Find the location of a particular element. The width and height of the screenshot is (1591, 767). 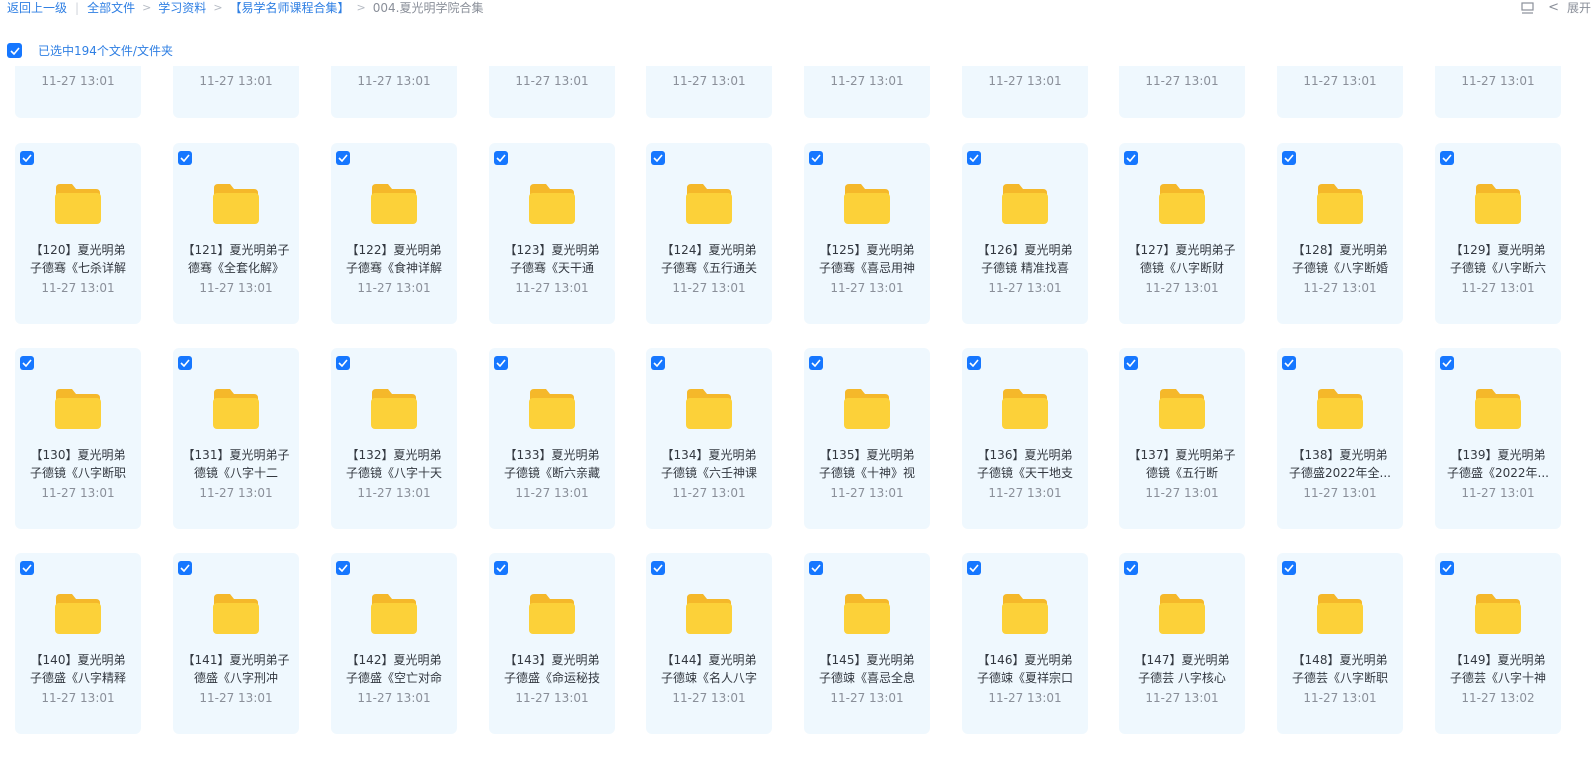

folder-card: 【129】夏光明弟 子德镜《八字断六 11-27 13:01 is located at coordinates (1498, 233).